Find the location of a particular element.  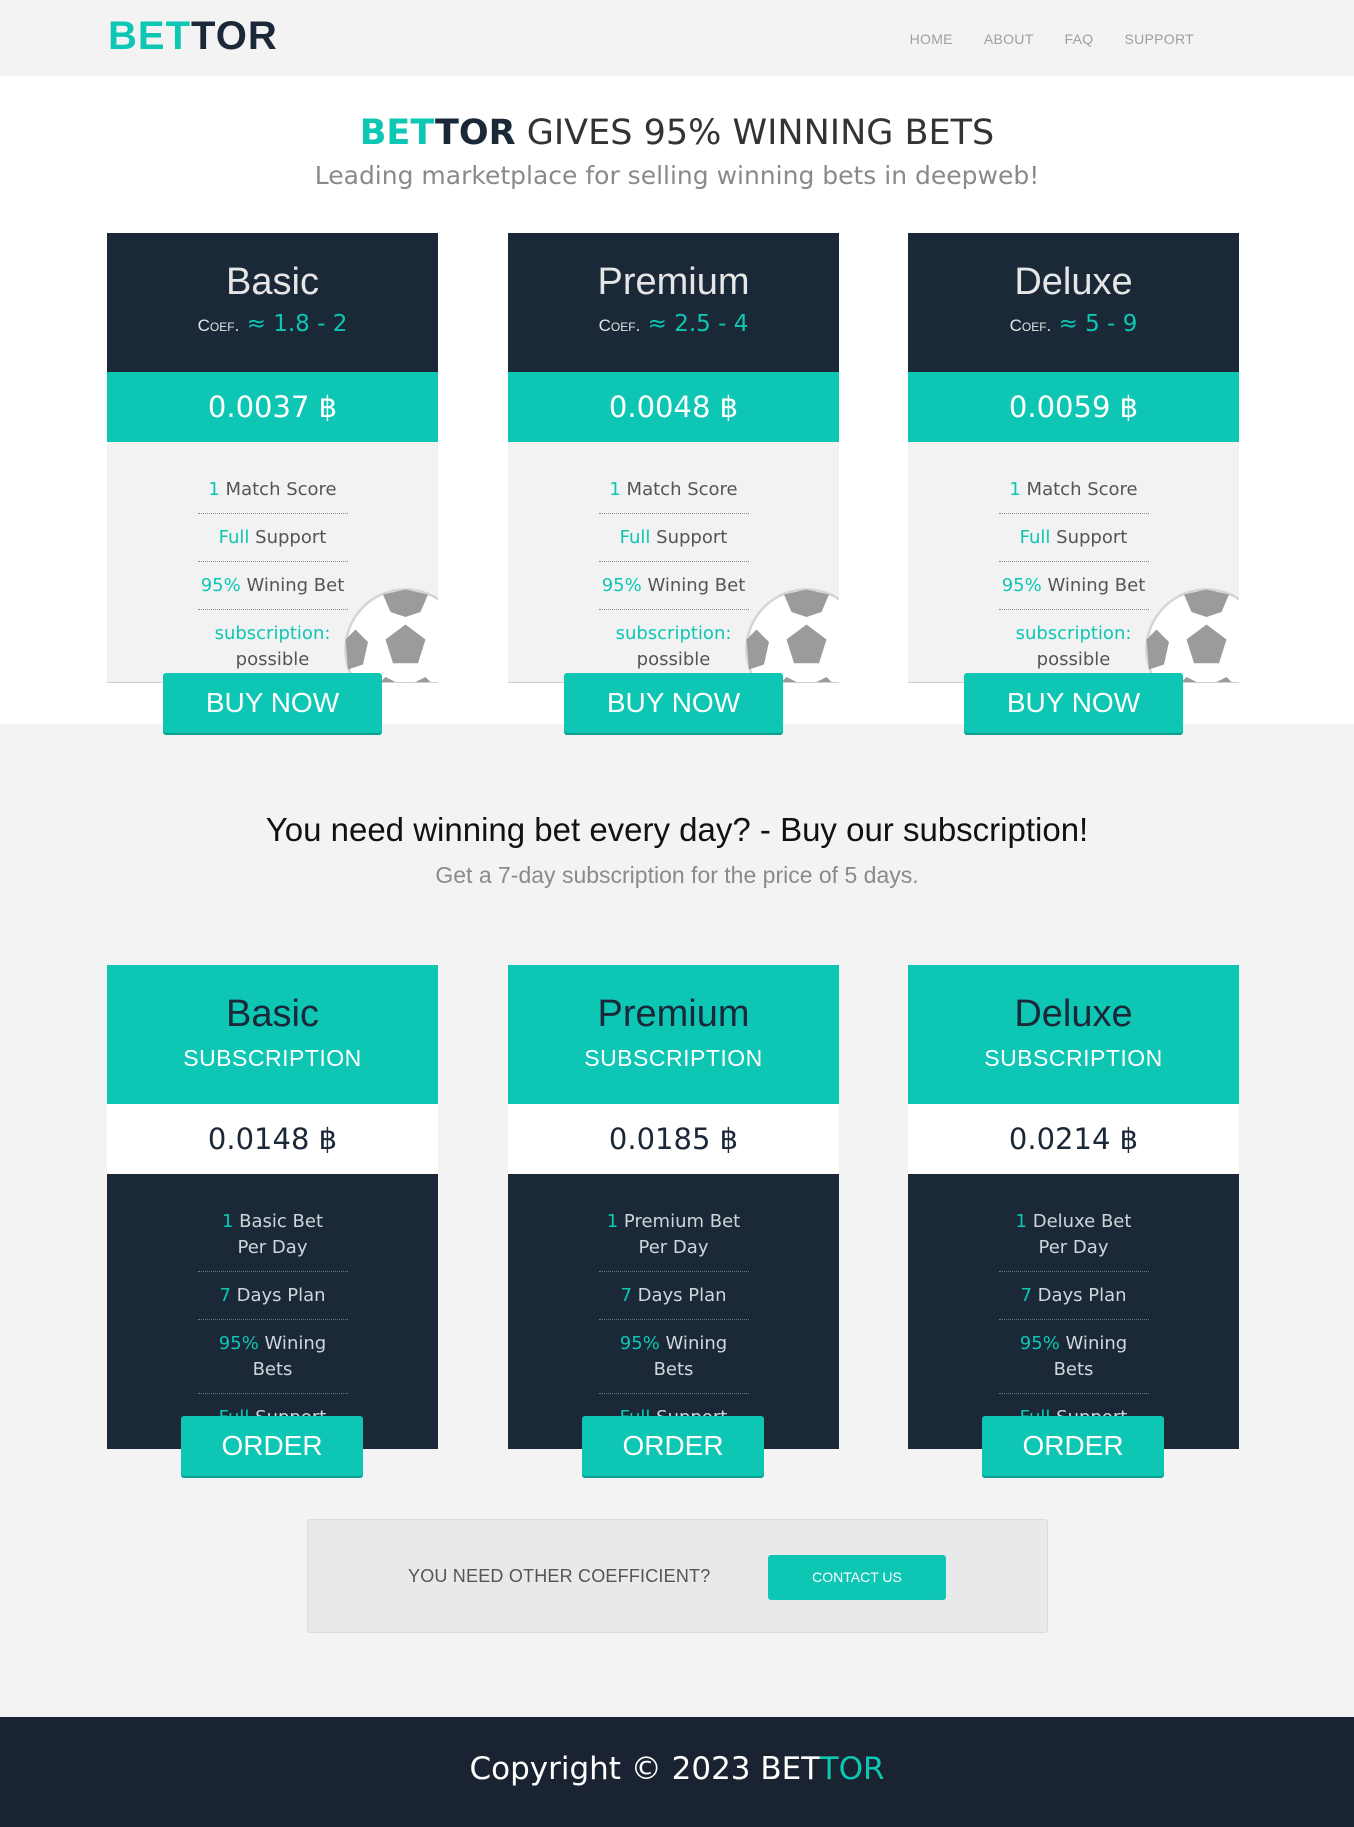

site-footer: Copyright © 2023 BETTOR is located at coordinates (677, 1772).